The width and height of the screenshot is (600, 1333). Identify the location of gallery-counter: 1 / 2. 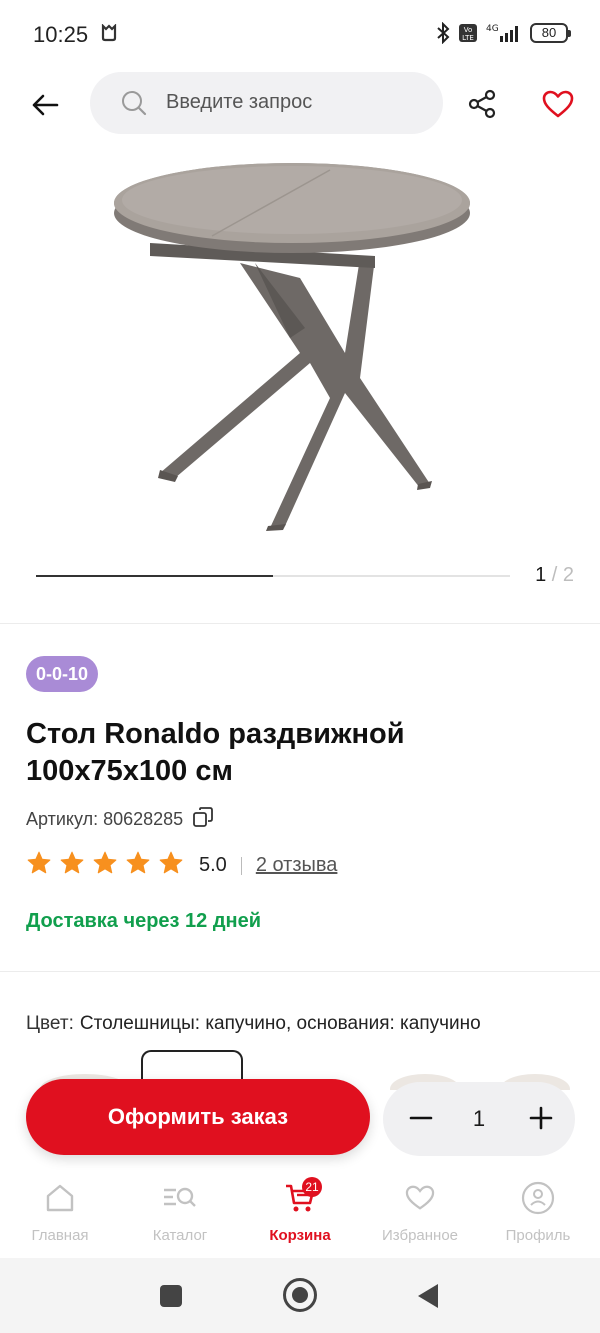
(554, 575).